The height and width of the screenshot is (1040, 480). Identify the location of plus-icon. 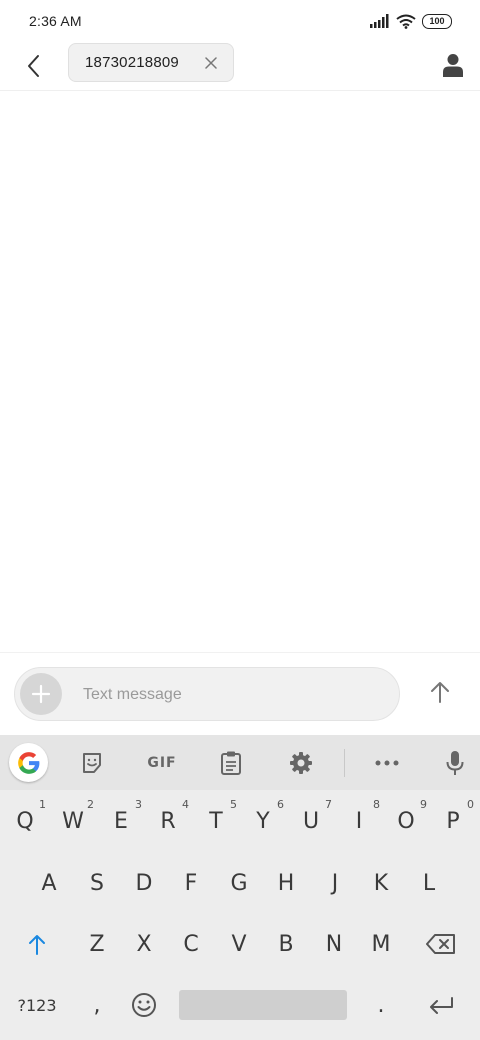
(41, 694).